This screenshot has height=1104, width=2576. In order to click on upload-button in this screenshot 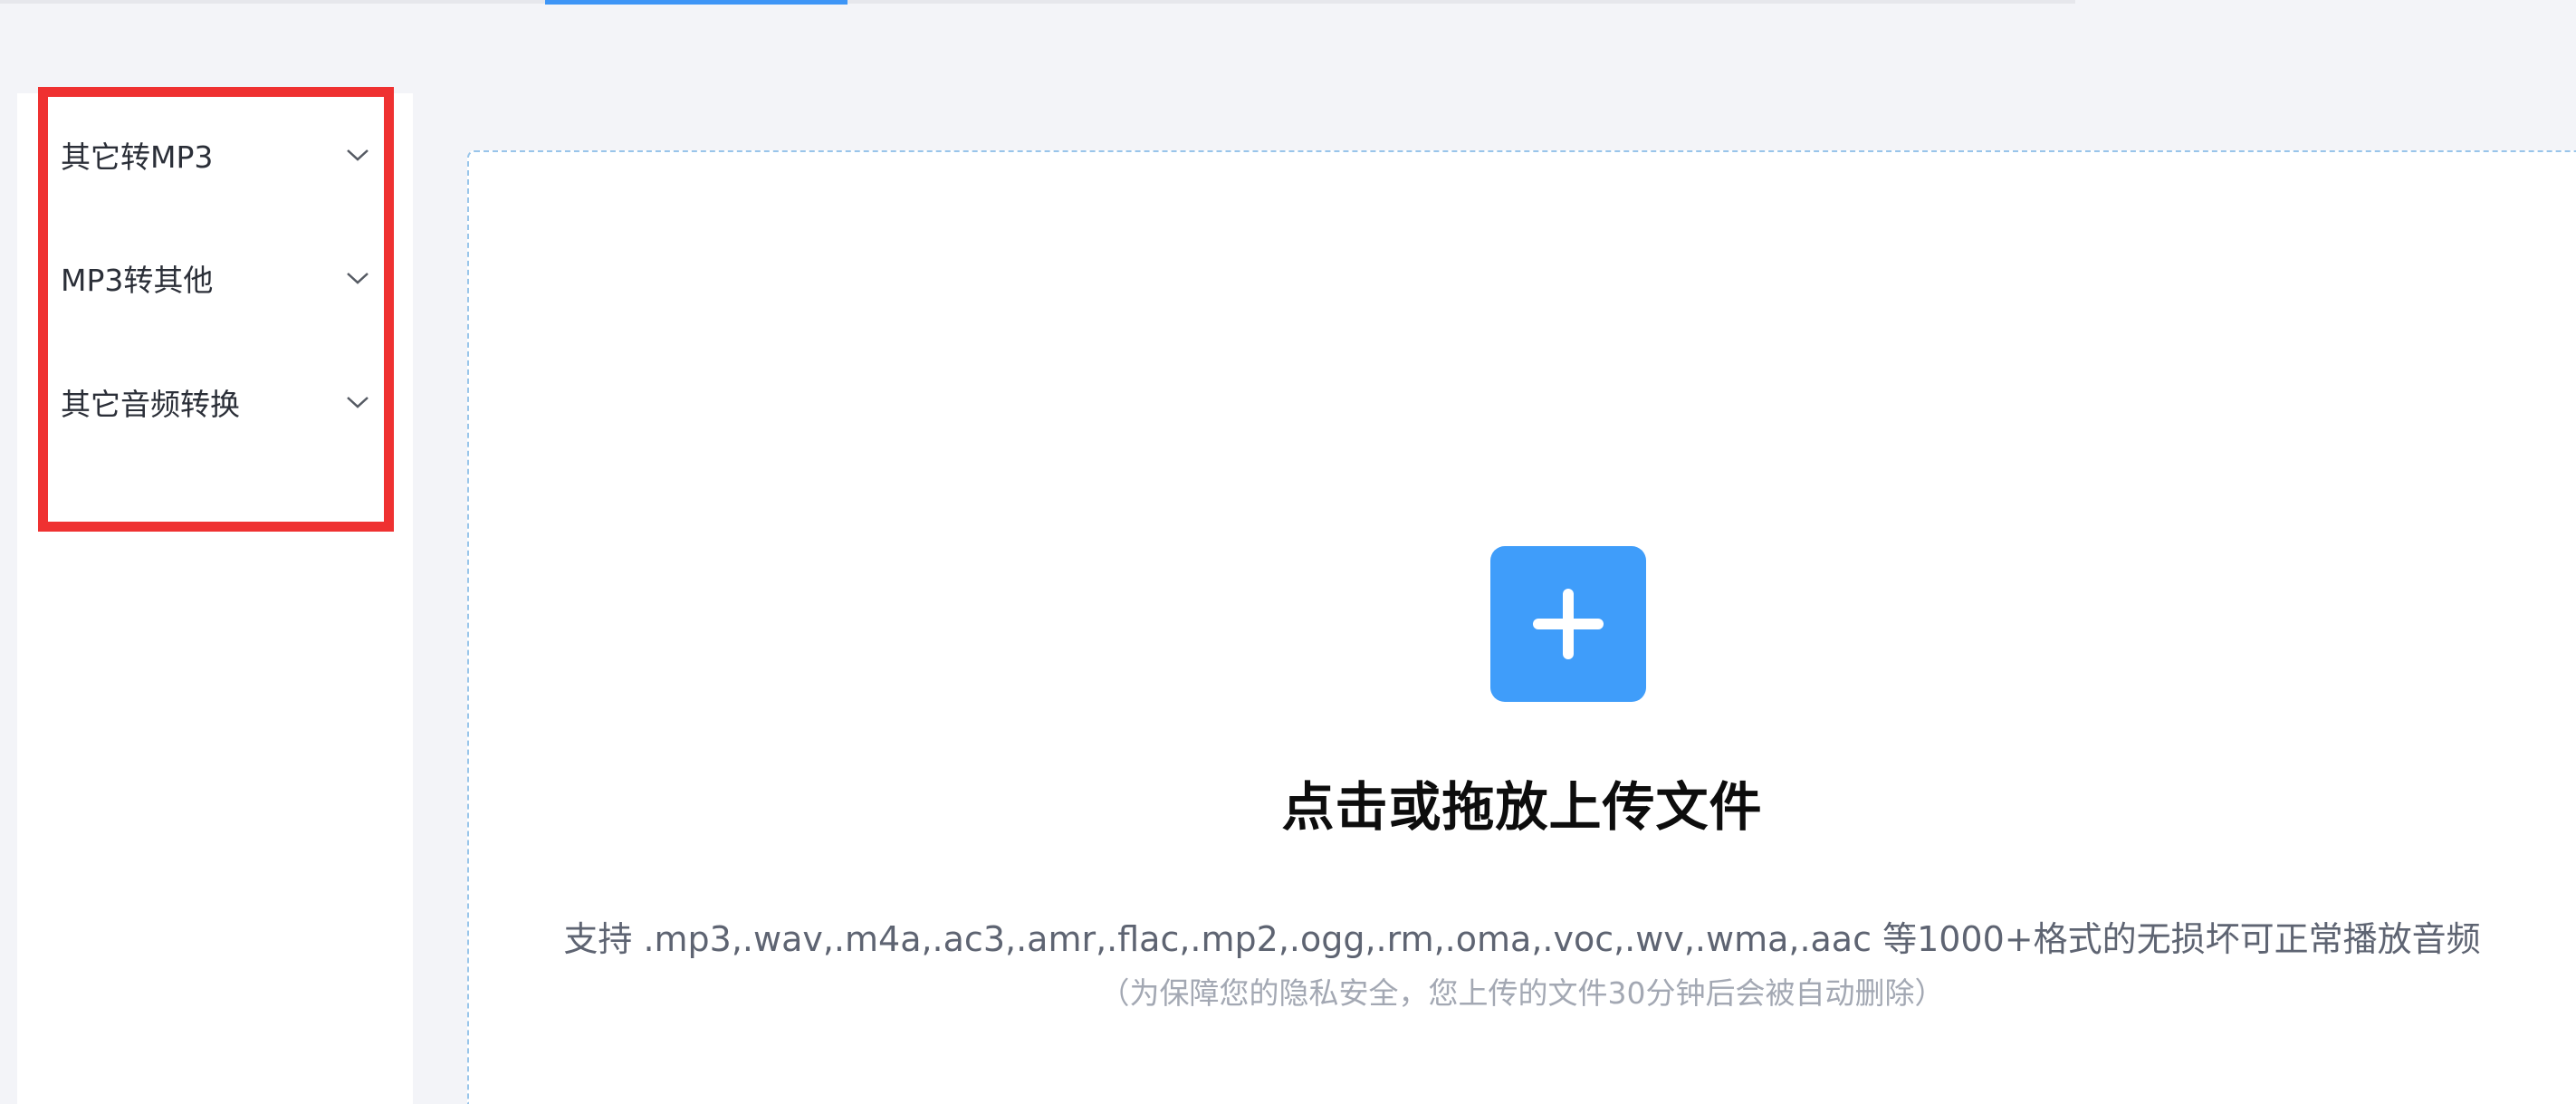, I will do `click(1568, 624)`.